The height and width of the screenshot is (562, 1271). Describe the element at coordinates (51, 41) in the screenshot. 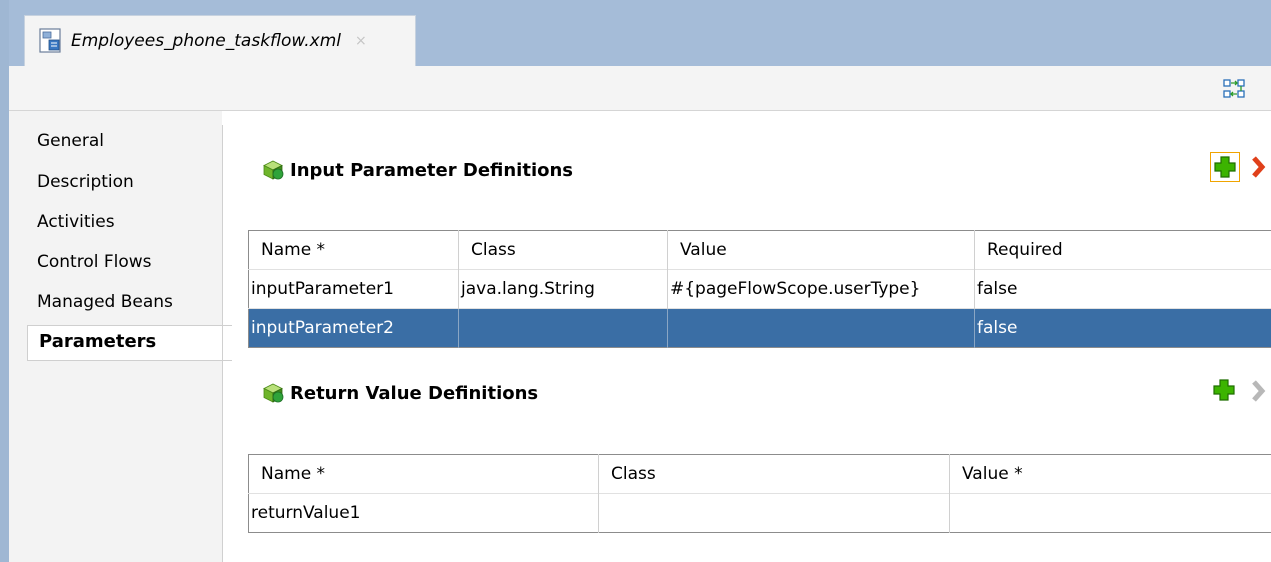

I see `taskflow-file-icon` at that location.